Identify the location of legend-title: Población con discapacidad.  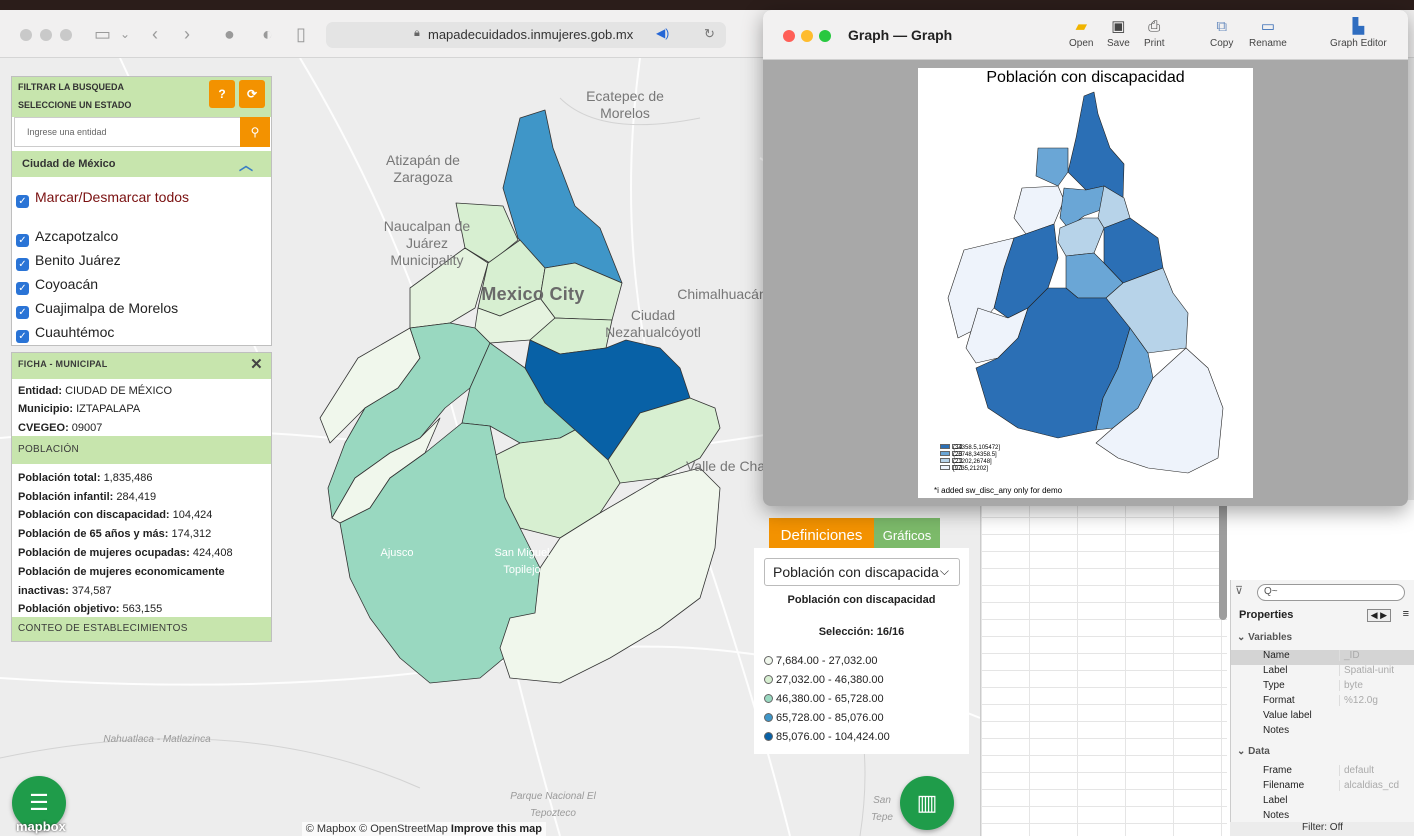
(861, 600).